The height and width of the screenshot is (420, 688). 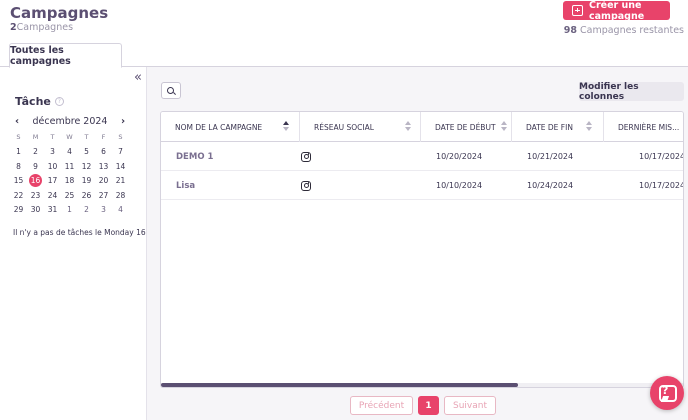 What do you see at coordinates (52, 209) in the screenshot?
I see `calendar-day: 31` at bounding box center [52, 209].